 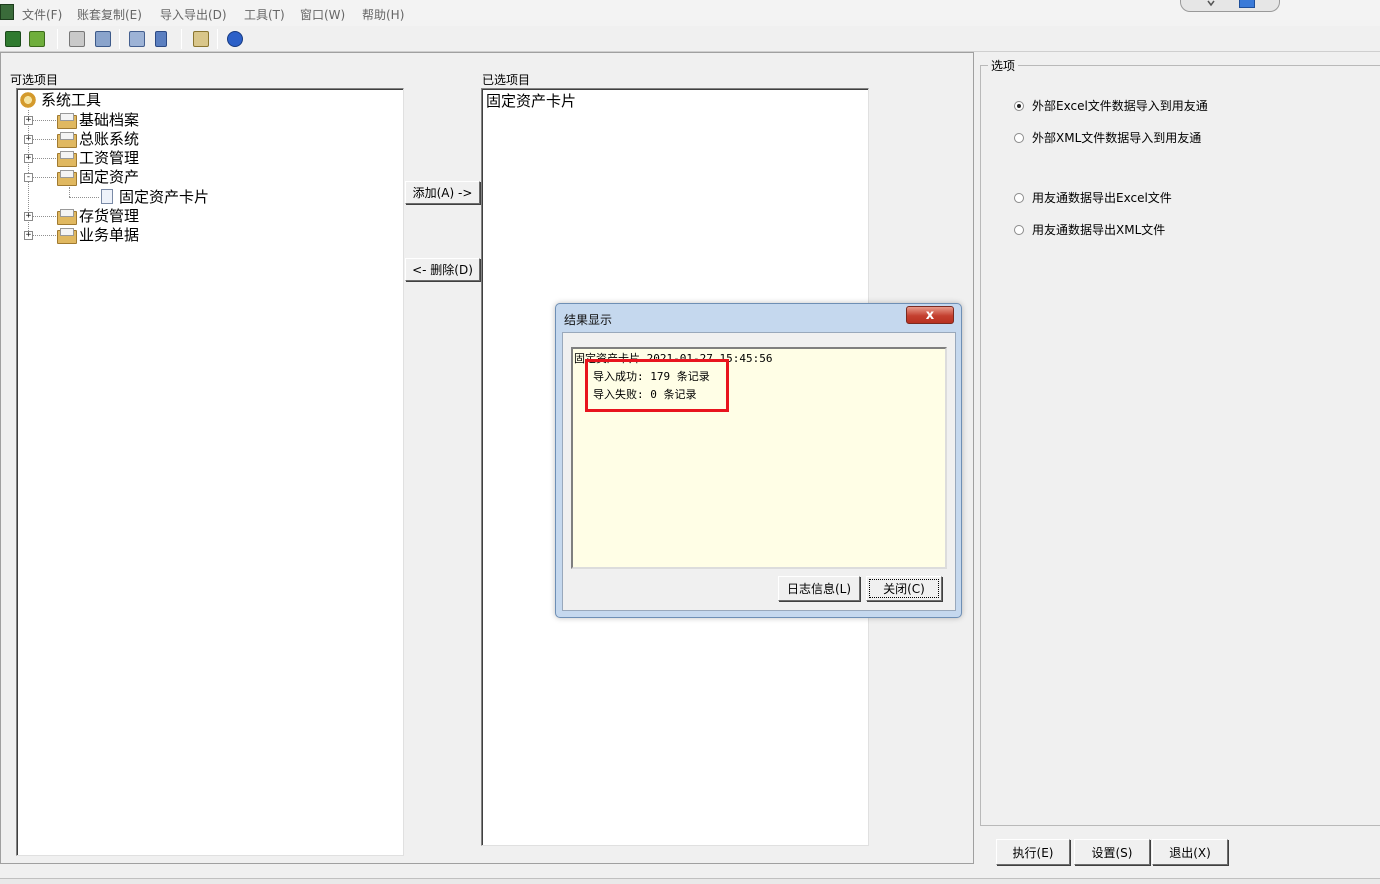 I want to click on export-icon, so click(x=37, y=39).